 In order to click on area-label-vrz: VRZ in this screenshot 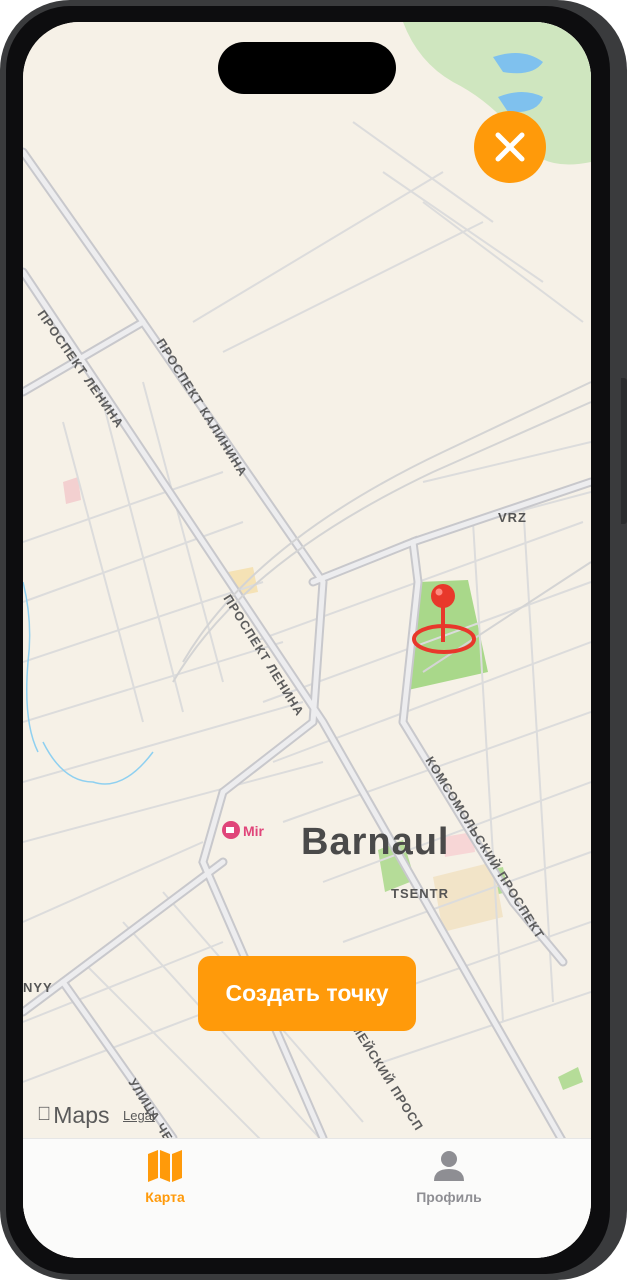, I will do `click(512, 517)`.